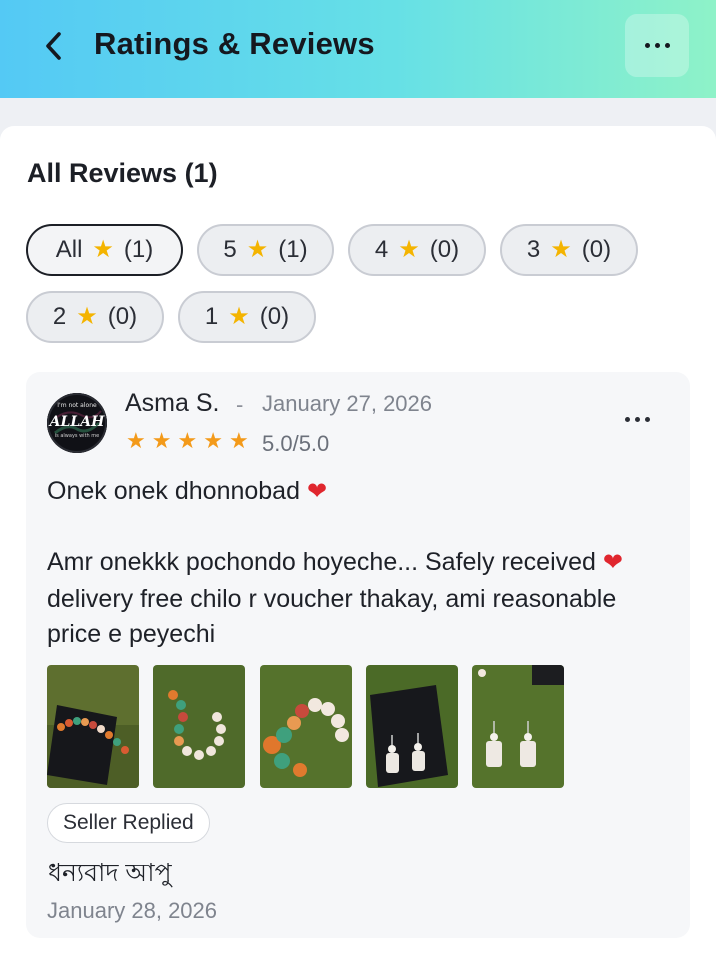 The width and height of the screenshot is (716, 956). What do you see at coordinates (132, 910) in the screenshot?
I see `reply-date: January 28, 2026` at bounding box center [132, 910].